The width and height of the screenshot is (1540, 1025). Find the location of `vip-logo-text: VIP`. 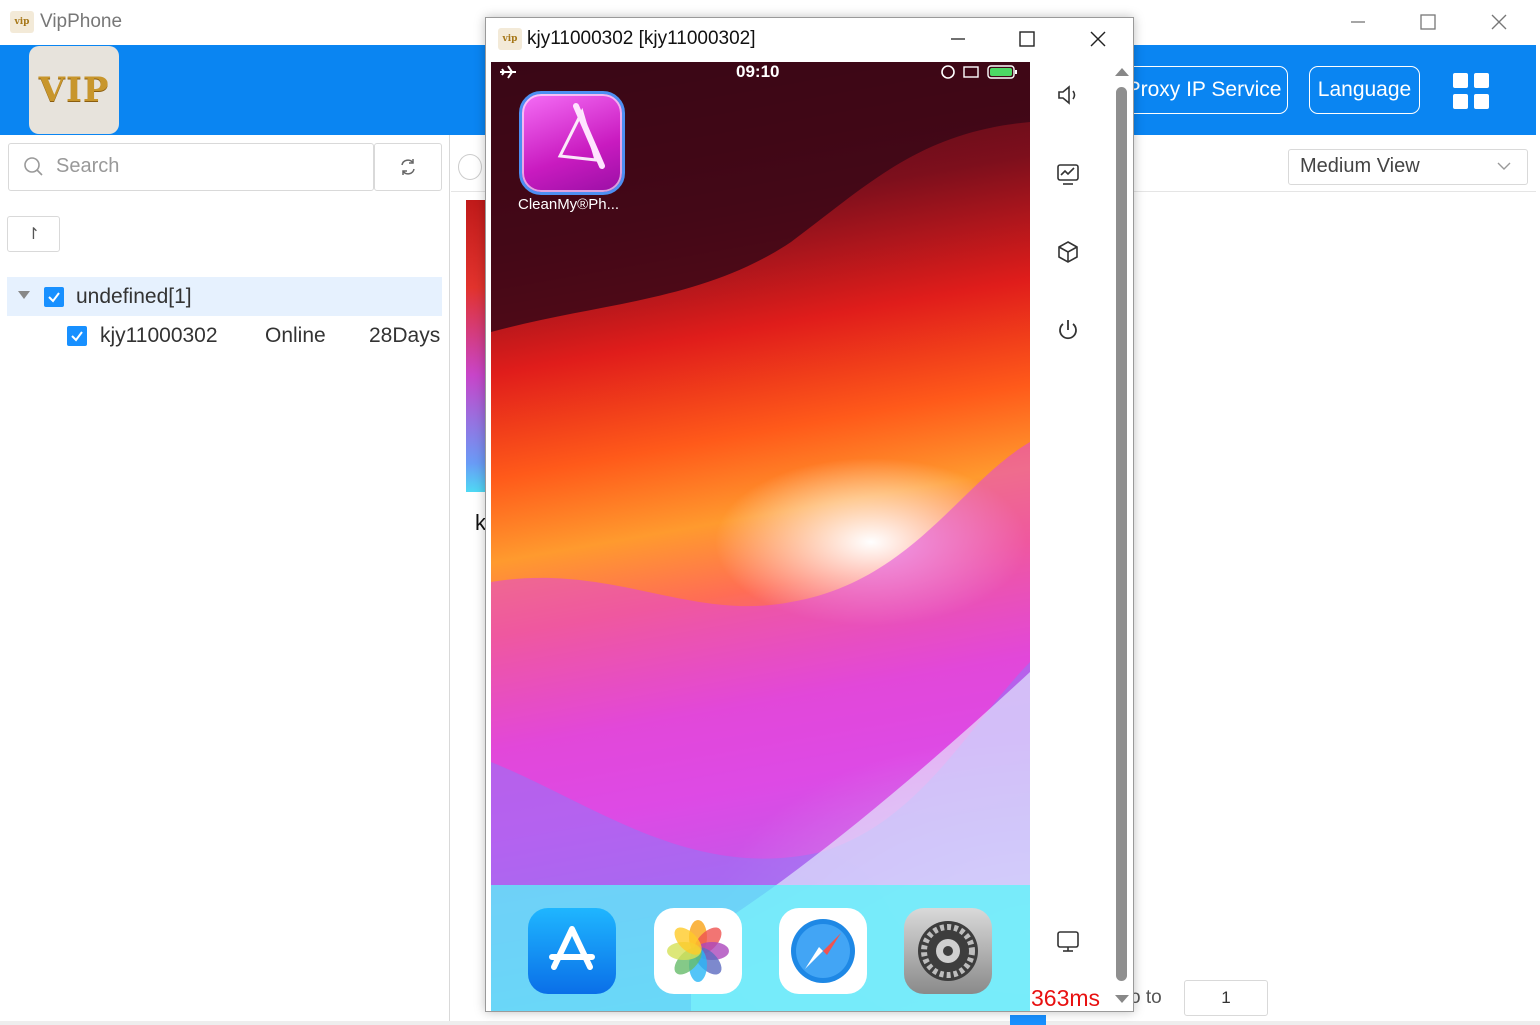

vip-logo-text: VIP is located at coordinates (74, 90).